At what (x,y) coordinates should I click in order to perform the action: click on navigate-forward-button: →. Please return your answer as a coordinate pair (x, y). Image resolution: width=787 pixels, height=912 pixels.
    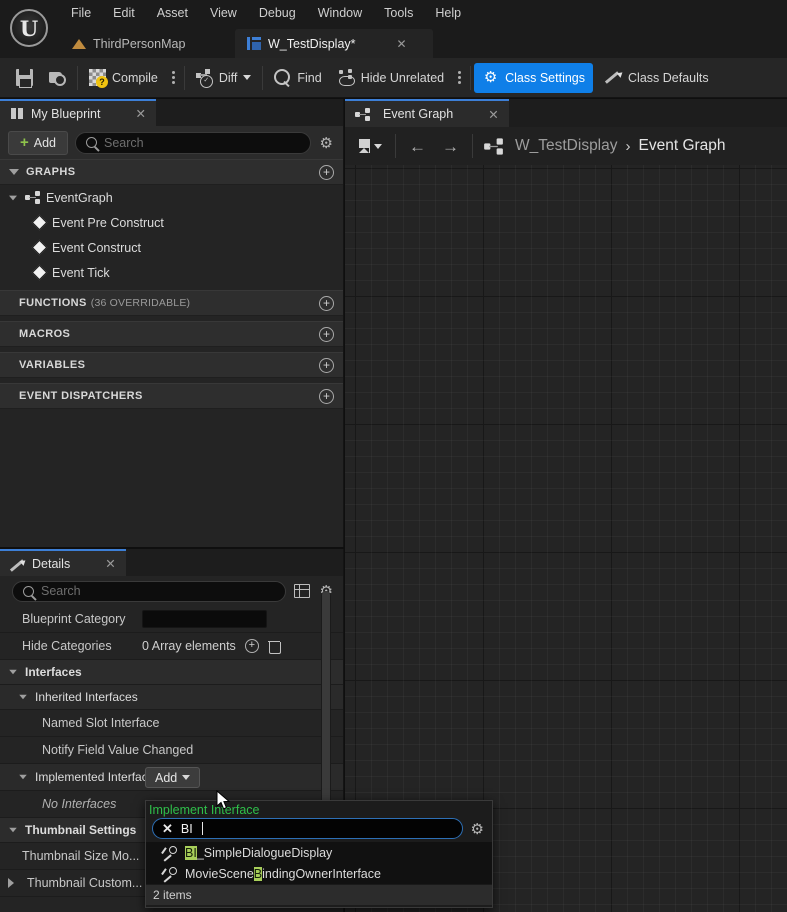
    Looking at the image, I should click on (450, 146).